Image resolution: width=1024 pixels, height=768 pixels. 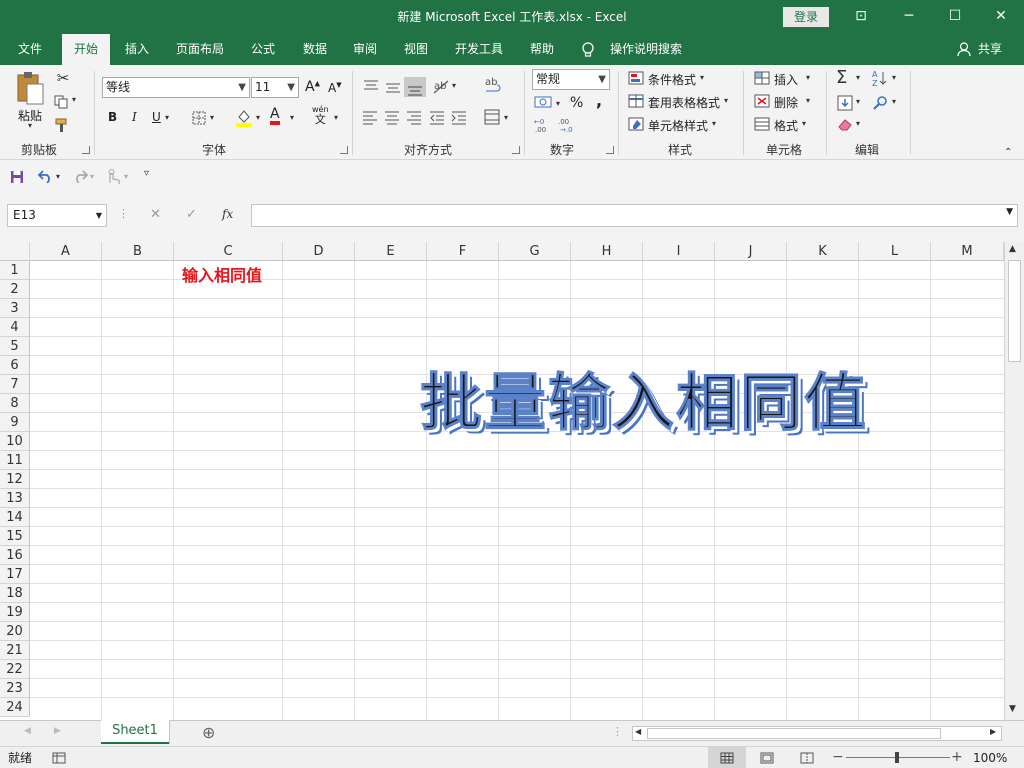 I want to click on clear-dropdown-icon: ▾, so click(x=858, y=123).